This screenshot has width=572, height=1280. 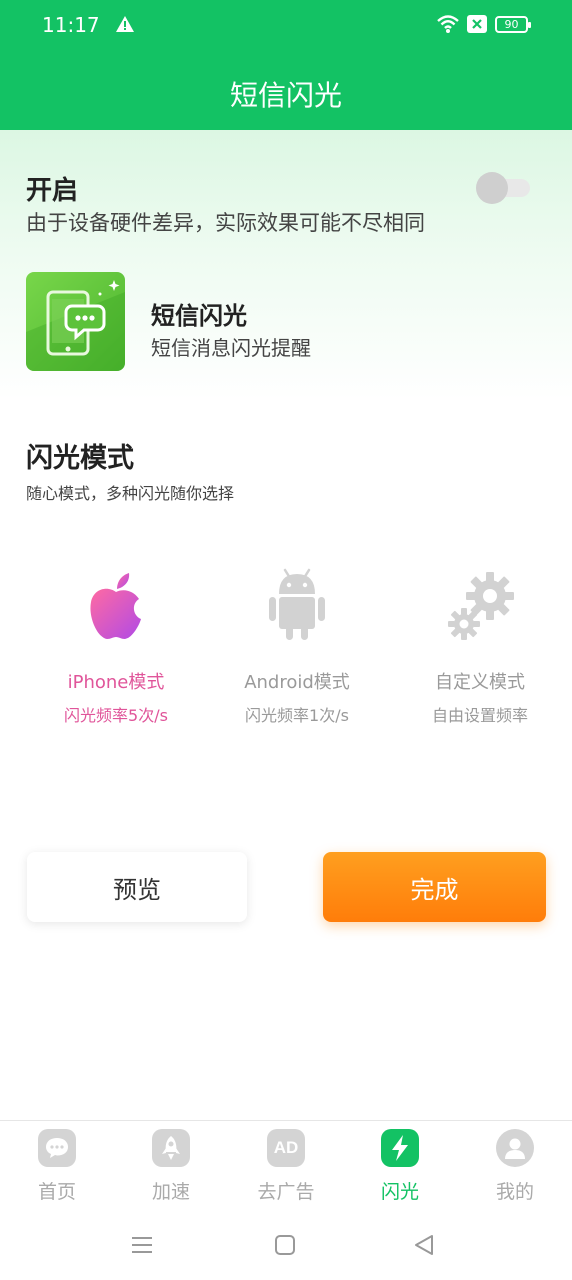 I want to click on user-icon, so click(x=515, y=1148).